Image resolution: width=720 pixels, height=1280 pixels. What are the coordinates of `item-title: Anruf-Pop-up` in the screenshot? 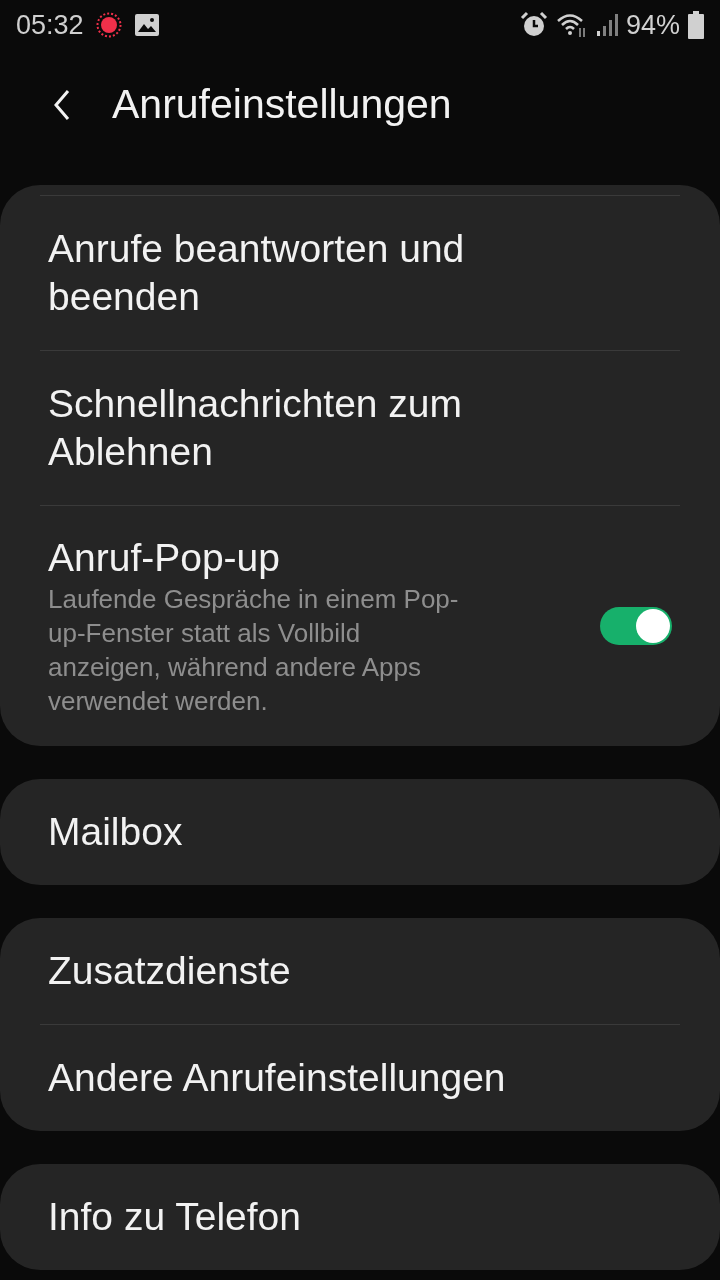 It's located at (164, 558).